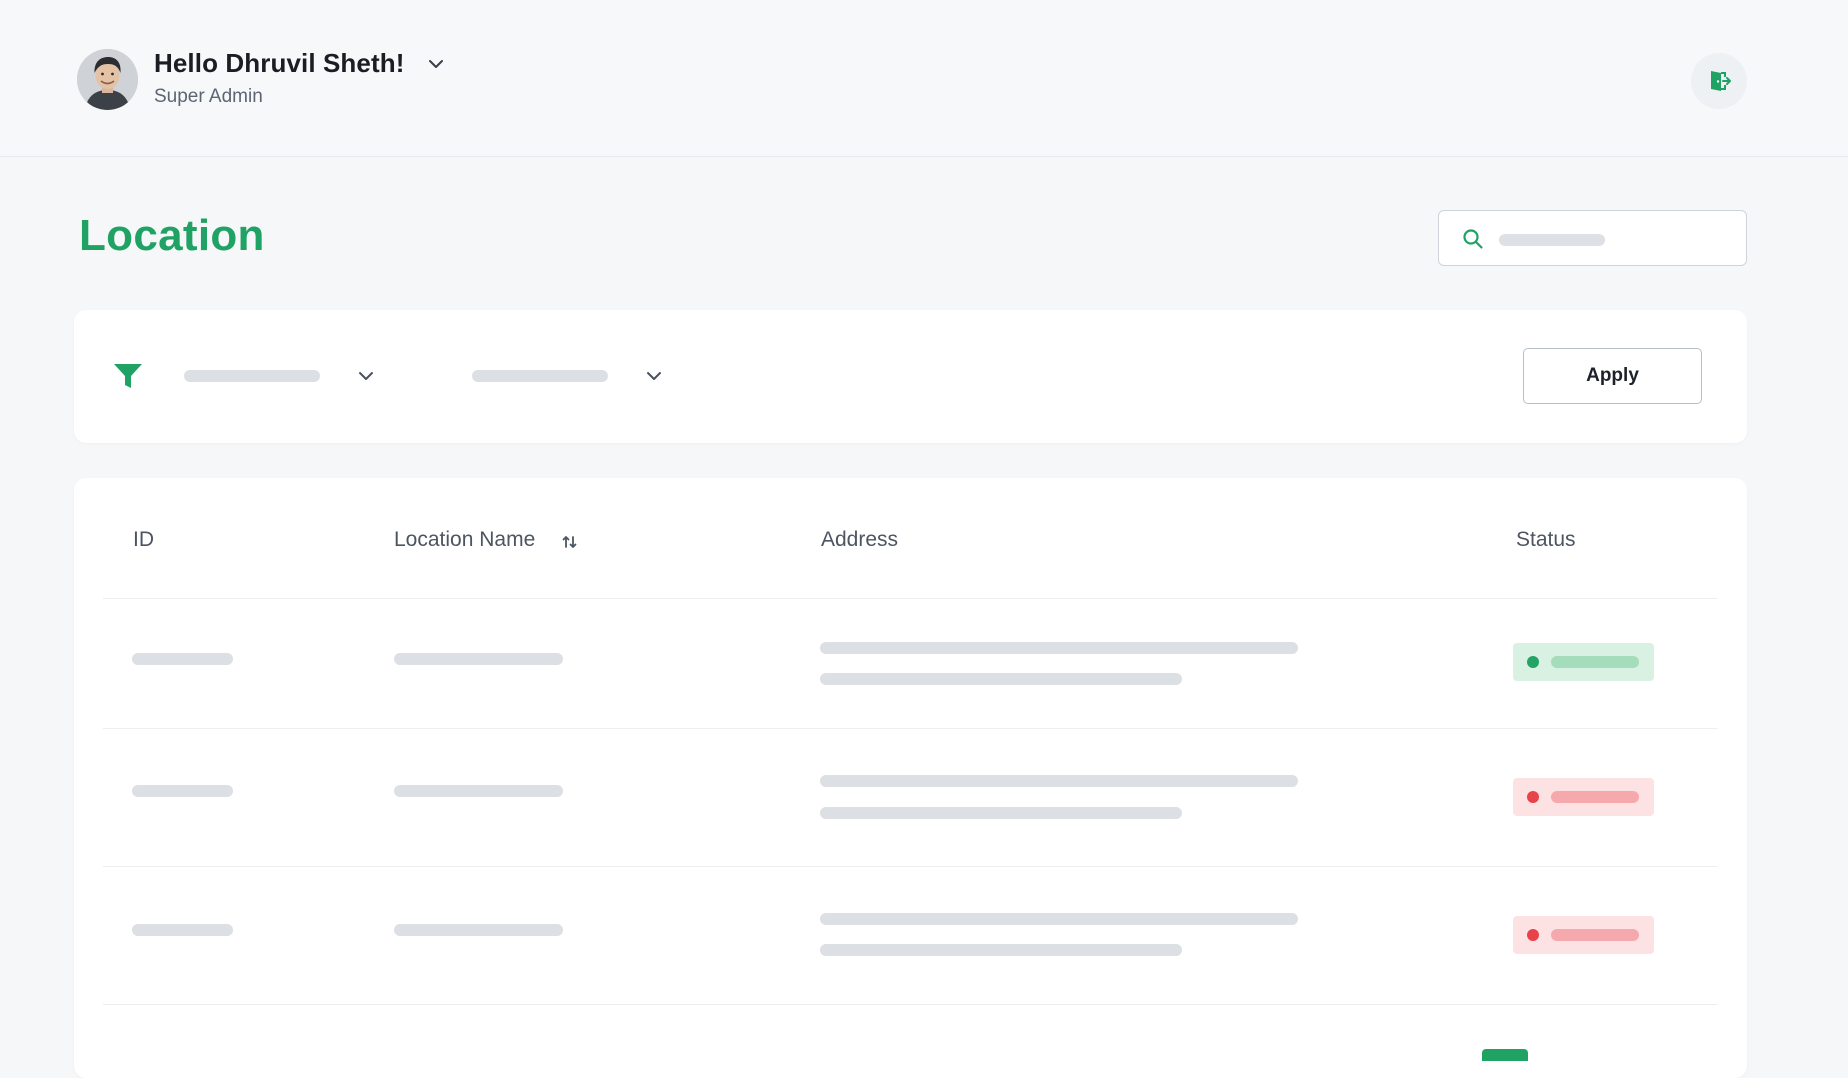 The image size is (1848, 1078). Describe the element at coordinates (1546, 540) in the screenshot. I see `column-header-status: Status` at that location.